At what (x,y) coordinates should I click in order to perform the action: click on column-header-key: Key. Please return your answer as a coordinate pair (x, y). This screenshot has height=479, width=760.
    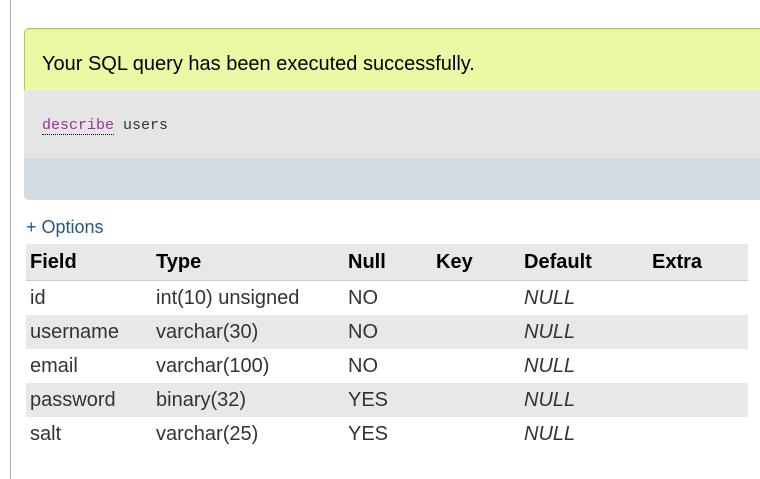
    Looking at the image, I should click on (476, 262).